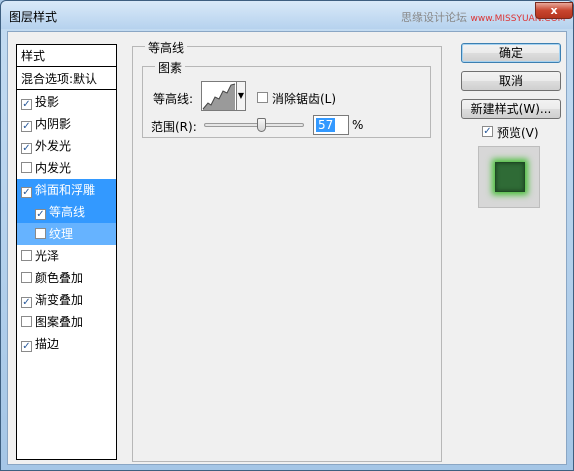  Describe the element at coordinates (33, 56) in the screenshot. I see `style-list-header-label: 样式` at that location.